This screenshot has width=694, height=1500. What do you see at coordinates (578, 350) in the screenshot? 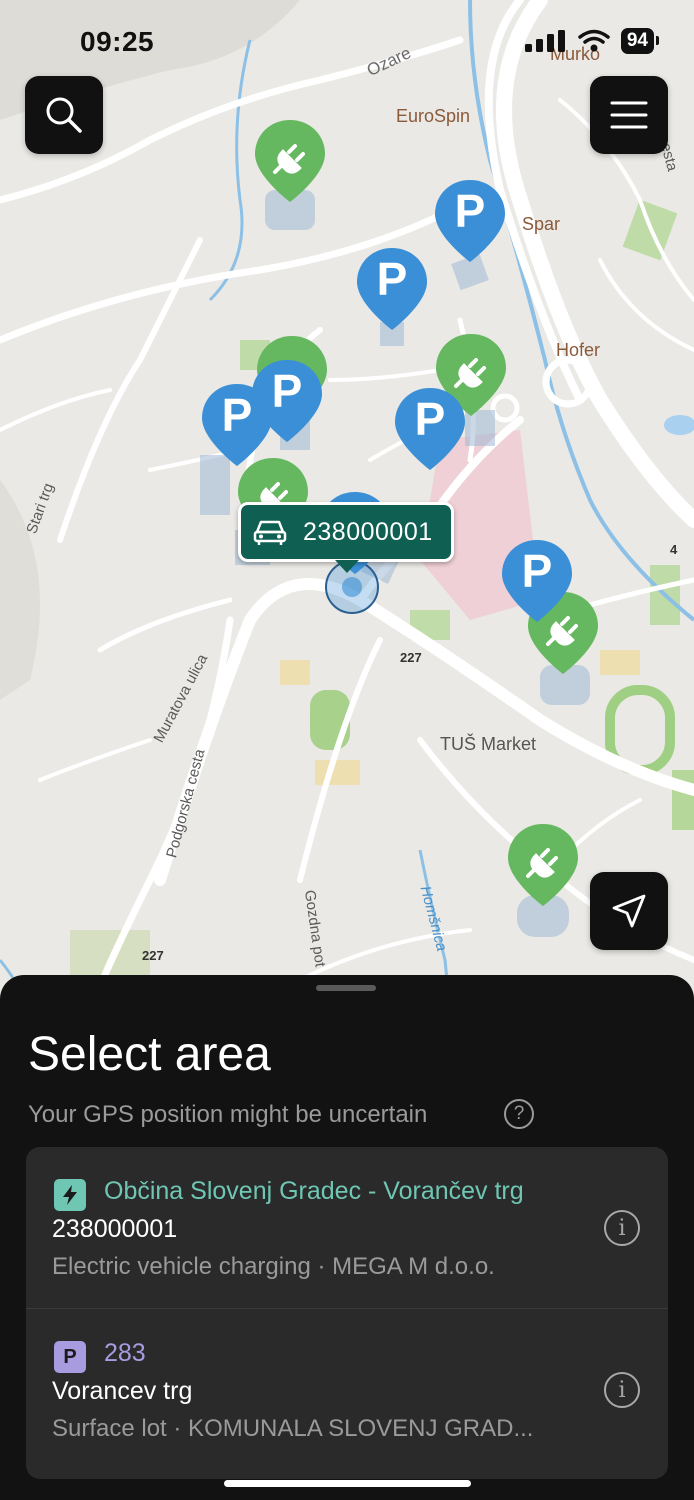
I see `map-label-hofer: Hofer` at bounding box center [578, 350].